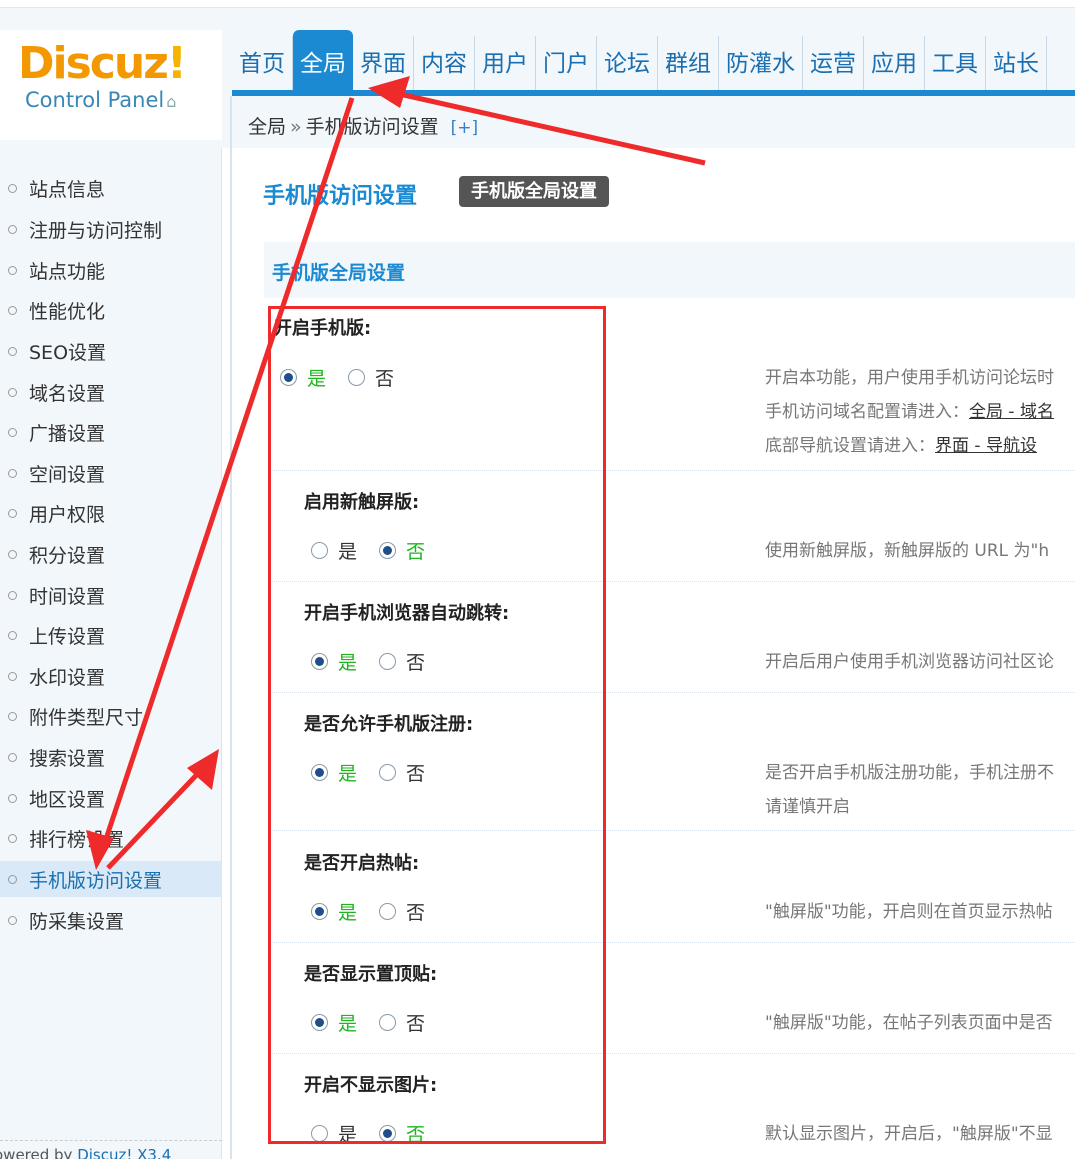 The image size is (1075, 1159). What do you see at coordinates (372, 127) in the screenshot?
I see `breadcrumb-current: 手机版访问设置` at bounding box center [372, 127].